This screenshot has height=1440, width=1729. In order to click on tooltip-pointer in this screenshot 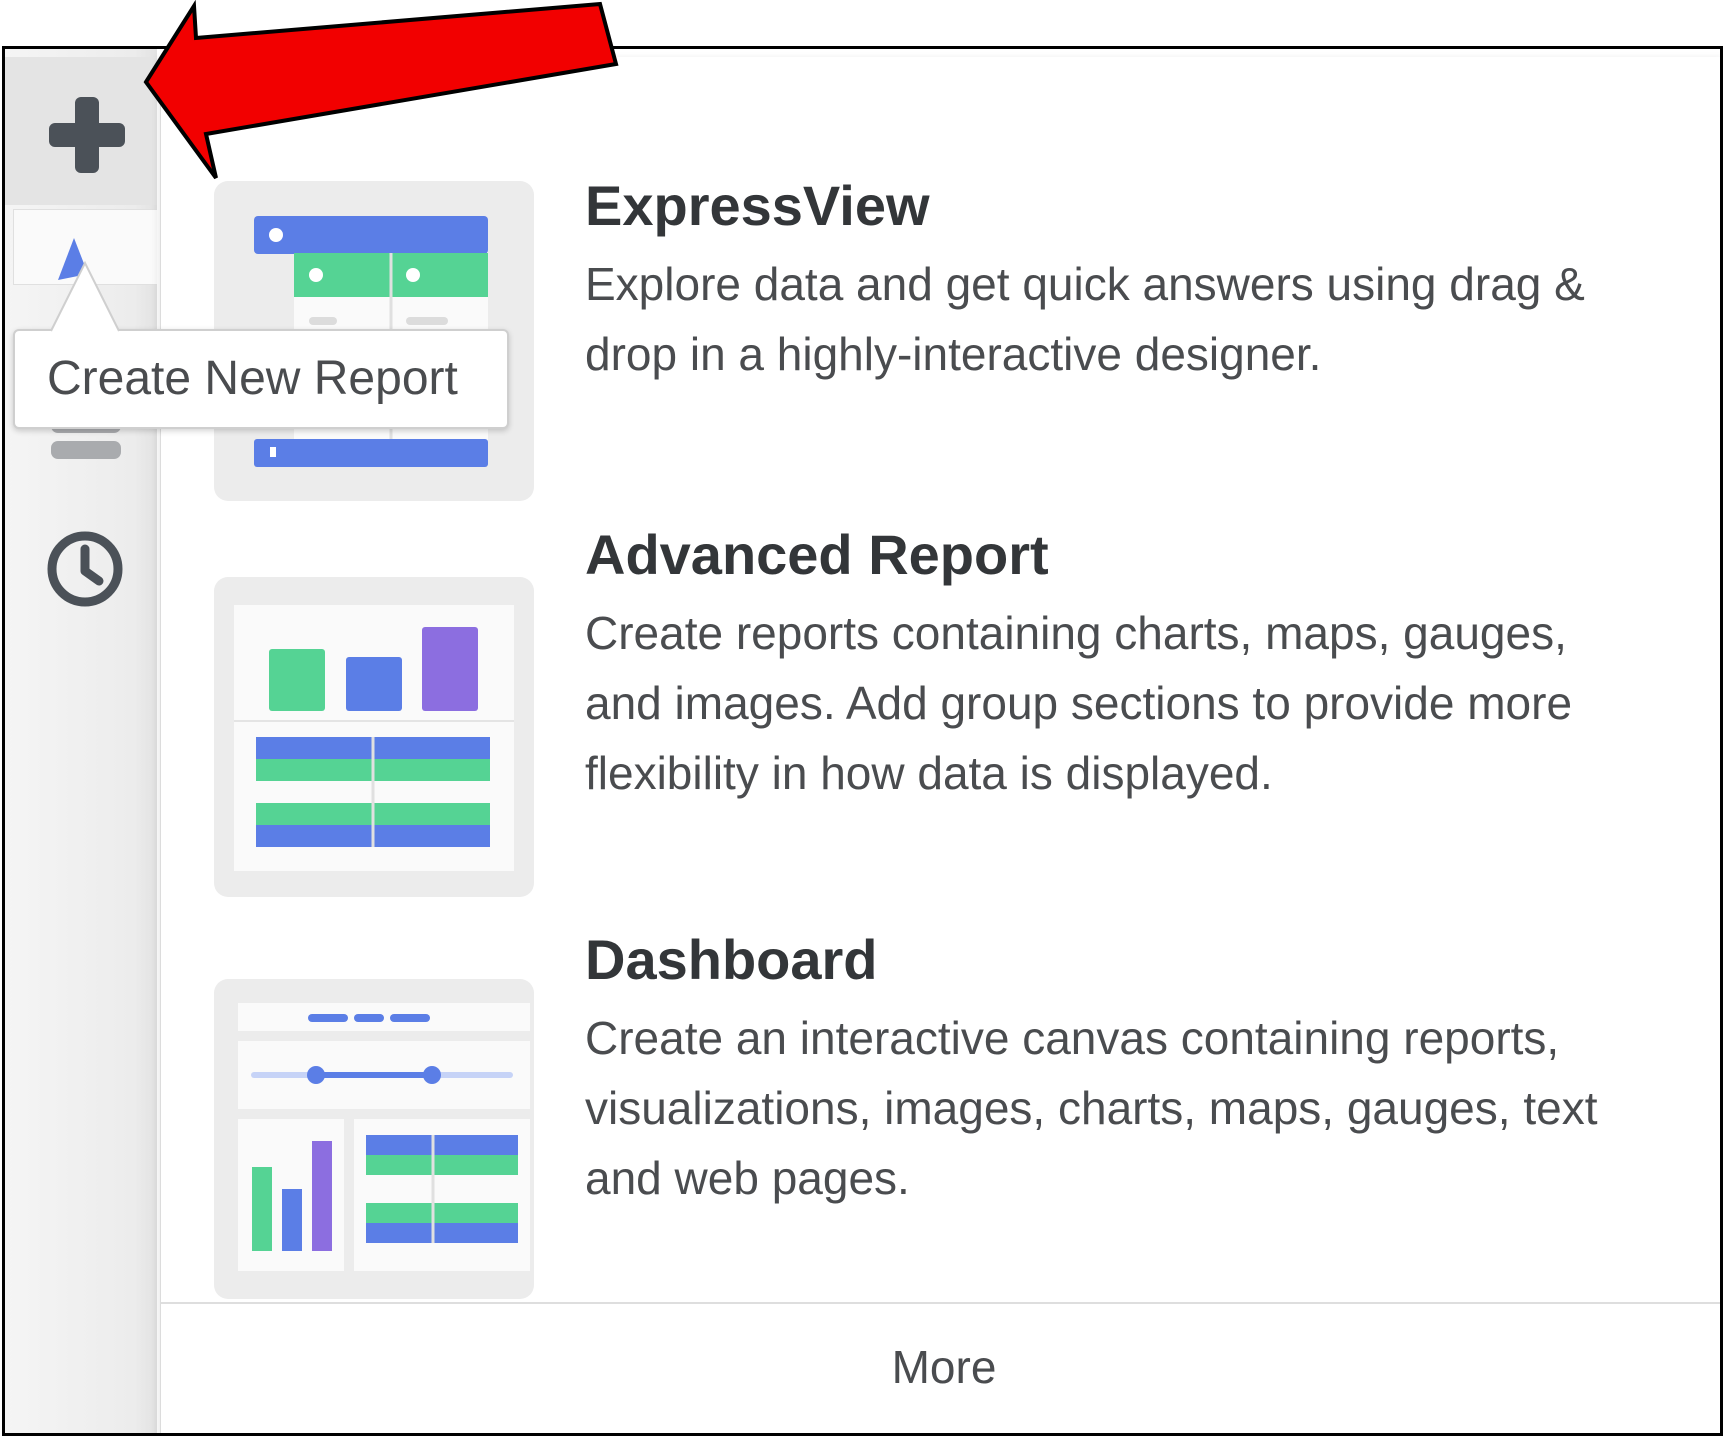, I will do `click(85, 296)`.